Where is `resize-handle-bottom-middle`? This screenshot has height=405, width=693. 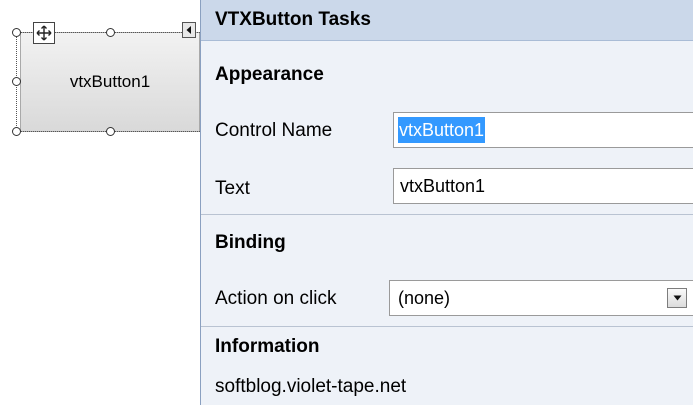 resize-handle-bottom-middle is located at coordinates (110, 131).